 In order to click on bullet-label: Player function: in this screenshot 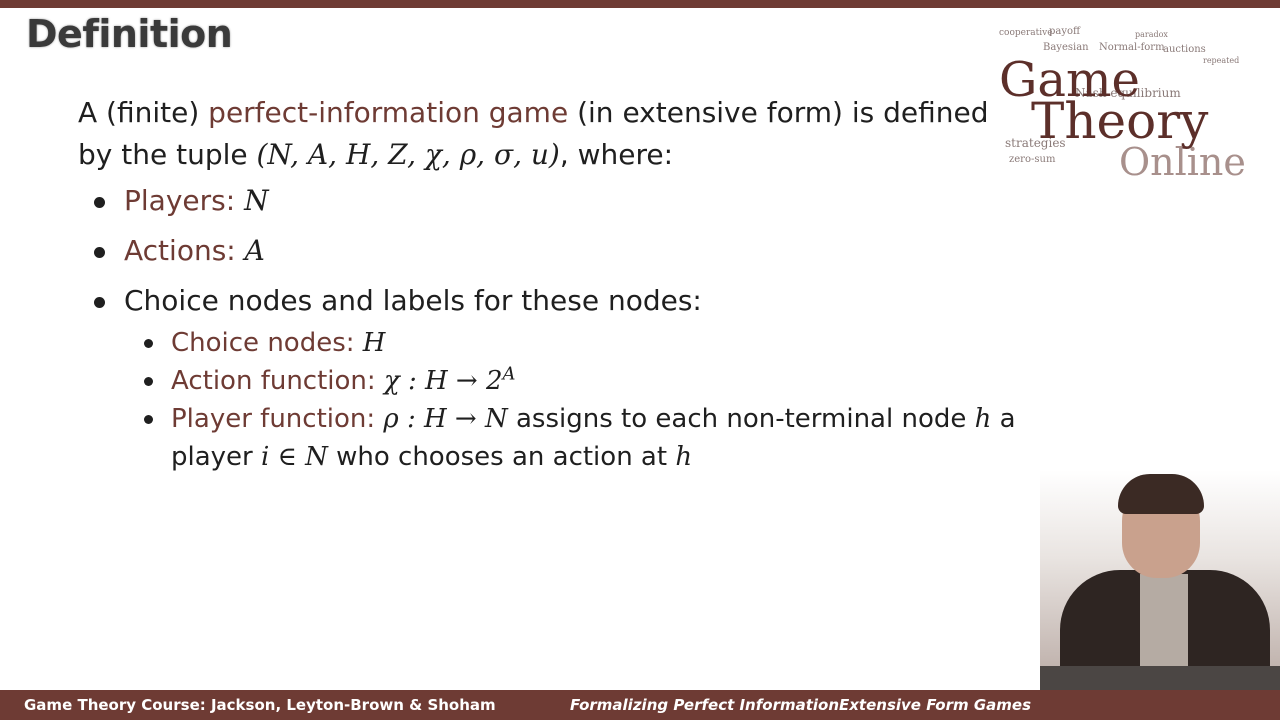, I will do `click(277, 419)`.